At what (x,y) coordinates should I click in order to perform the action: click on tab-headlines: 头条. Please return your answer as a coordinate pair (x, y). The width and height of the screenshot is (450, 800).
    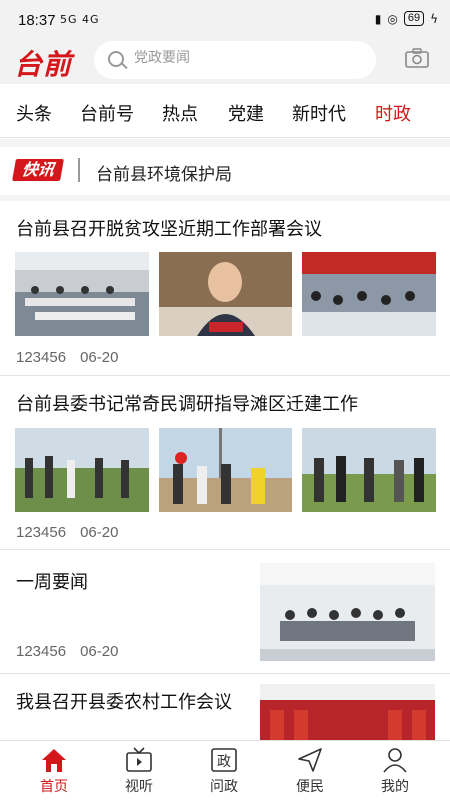
    Looking at the image, I should click on (34, 113).